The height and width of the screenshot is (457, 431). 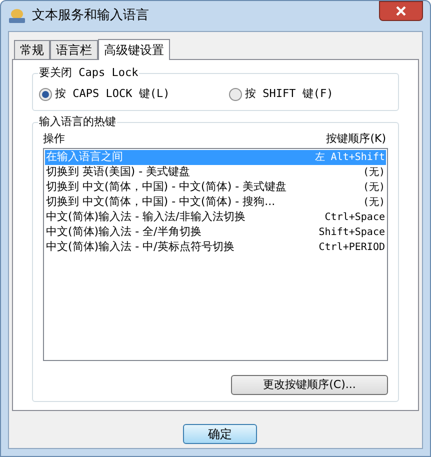 What do you see at coordinates (215, 172) in the screenshot?
I see `list-row: 切换到 英语(美国) - 美式键盘 (无)` at bounding box center [215, 172].